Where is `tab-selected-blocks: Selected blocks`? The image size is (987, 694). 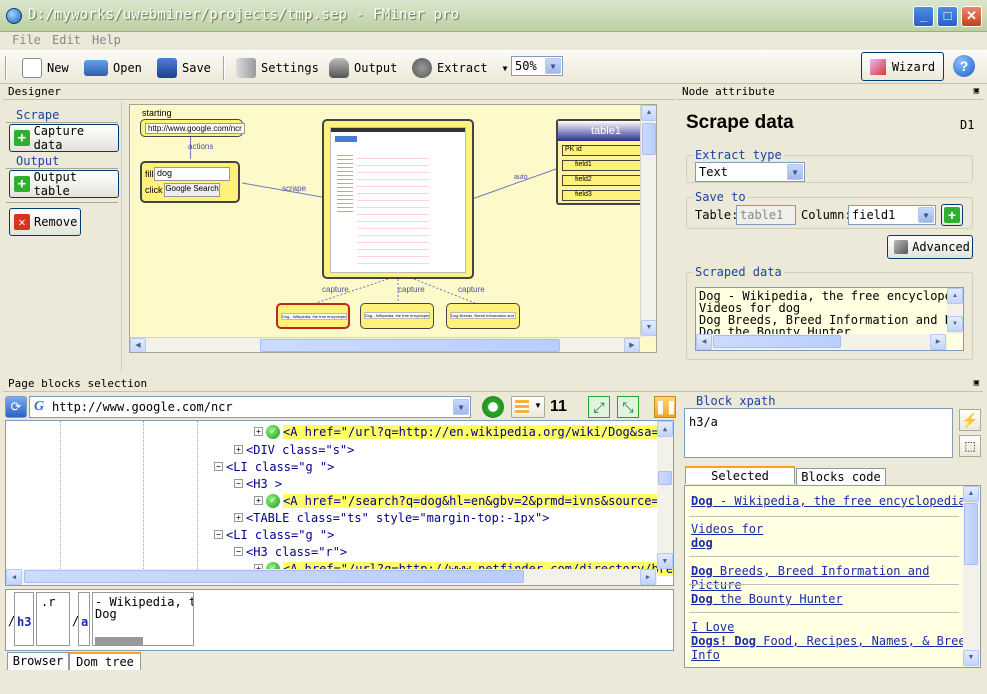 tab-selected-blocks: Selected blocks is located at coordinates (740, 482).